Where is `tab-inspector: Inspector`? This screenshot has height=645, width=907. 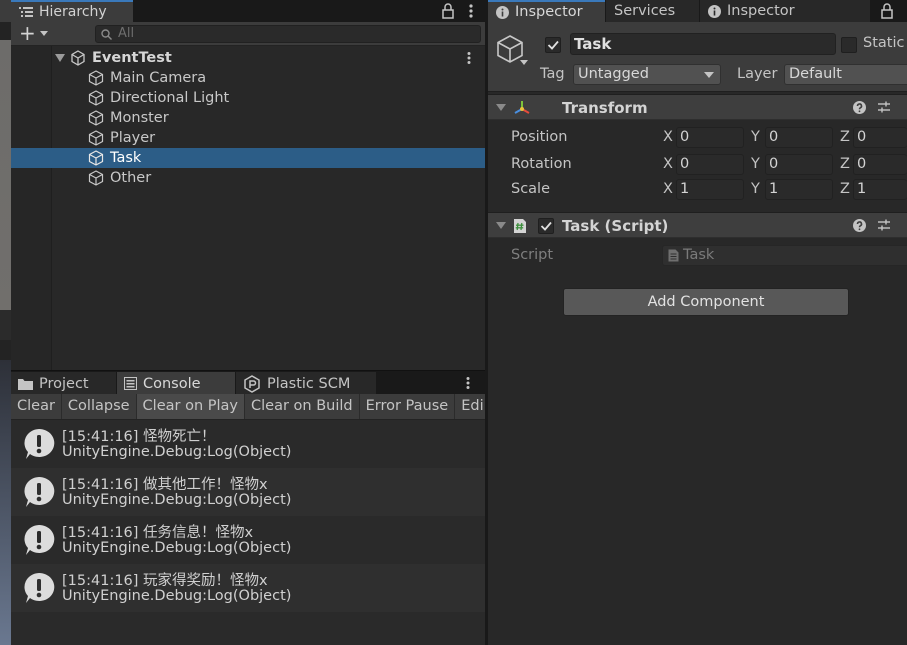
tab-inspector: Inspector is located at coordinates (546, 11).